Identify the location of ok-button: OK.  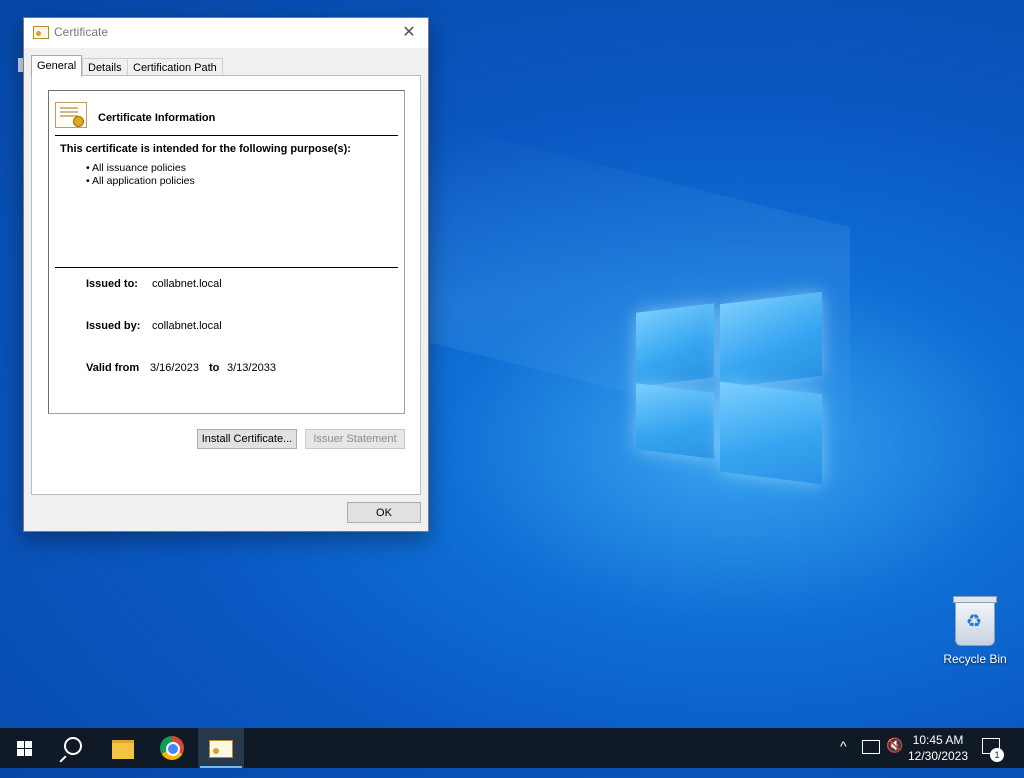
(384, 512).